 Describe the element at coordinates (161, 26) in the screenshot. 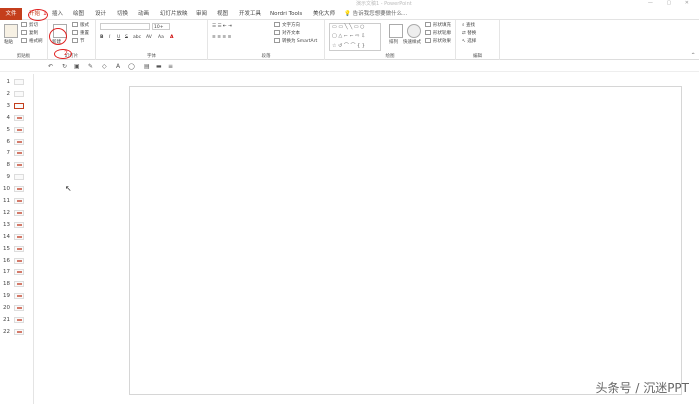

I see `font-size-box: 10+` at that location.